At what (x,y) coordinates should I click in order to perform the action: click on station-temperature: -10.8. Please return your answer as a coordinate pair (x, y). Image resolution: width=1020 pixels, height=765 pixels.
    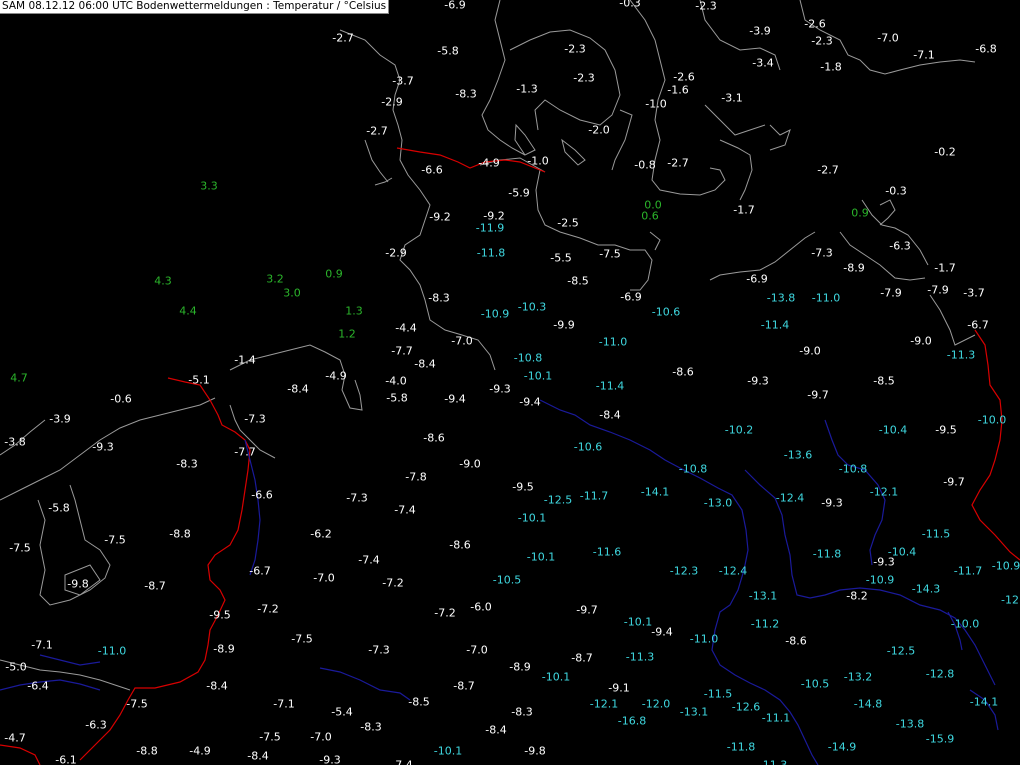
    Looking at the image, I should click on (853, 469).